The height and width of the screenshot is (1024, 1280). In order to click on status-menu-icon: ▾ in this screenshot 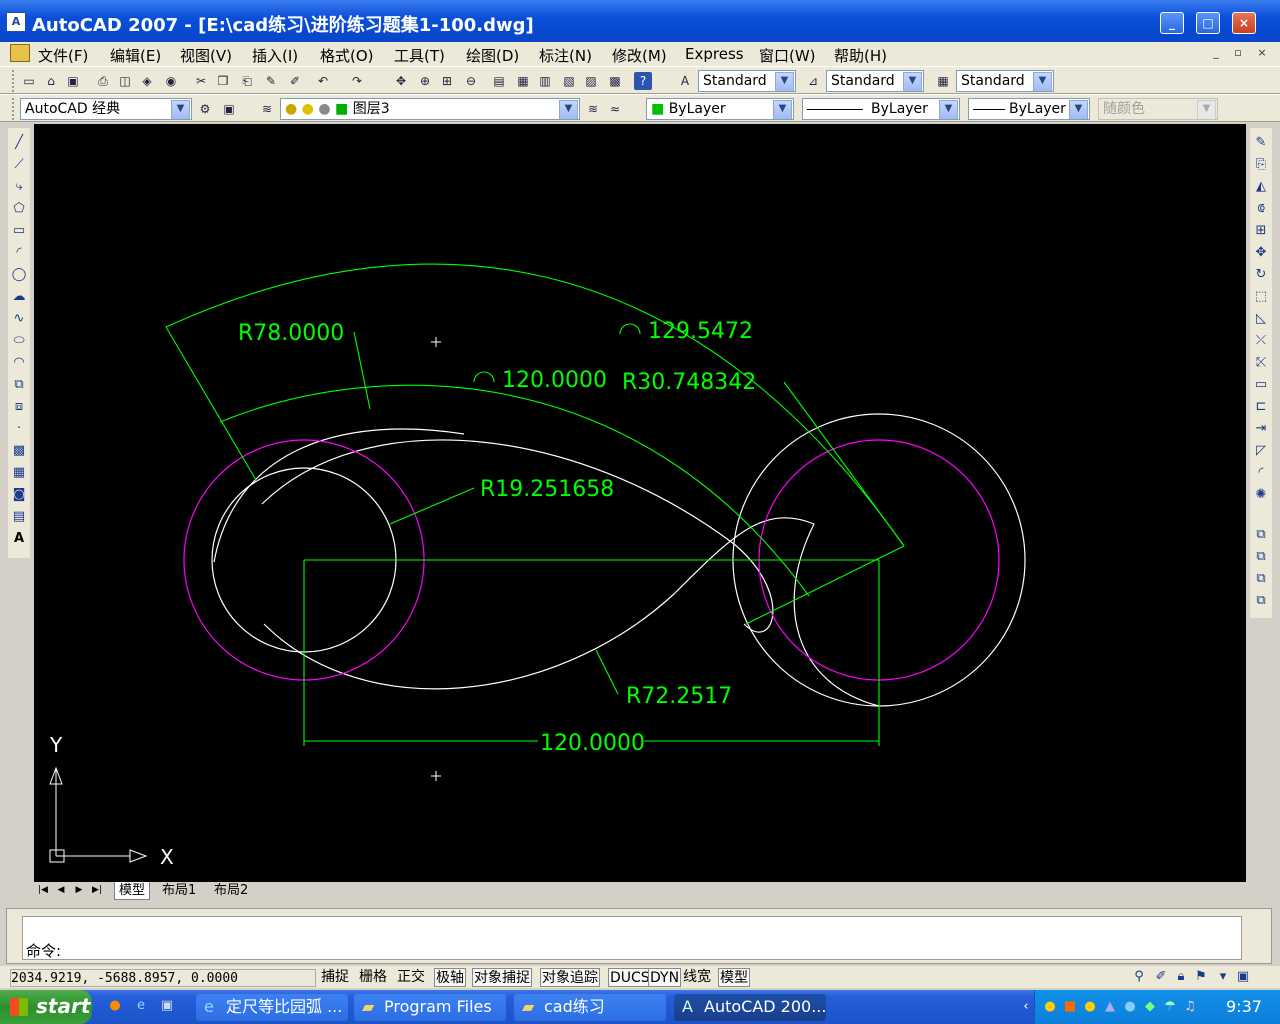, I will do `click(1223, 977)`.